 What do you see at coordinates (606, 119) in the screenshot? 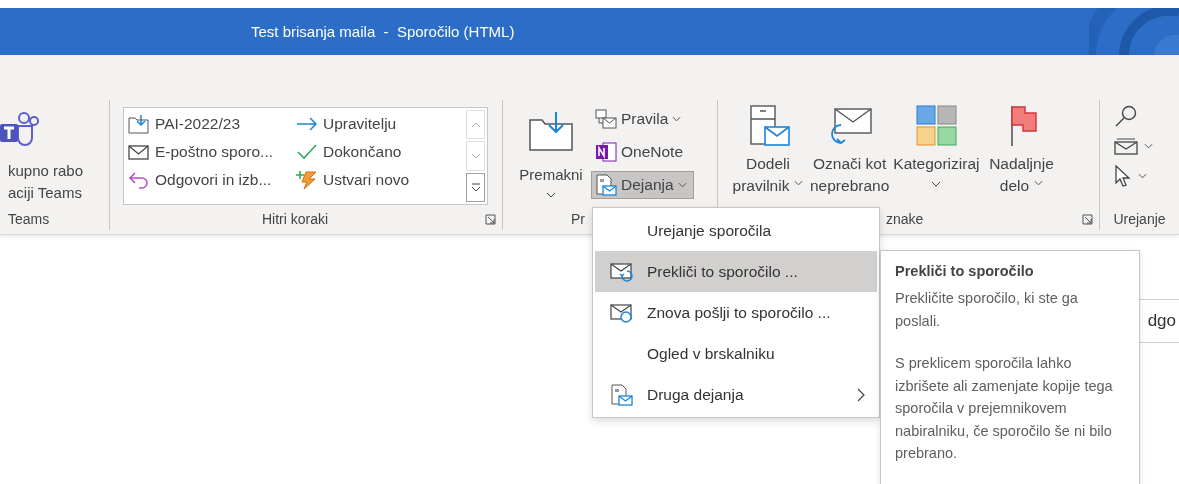
I see `rules-icon` at bounding box center [606, 119].